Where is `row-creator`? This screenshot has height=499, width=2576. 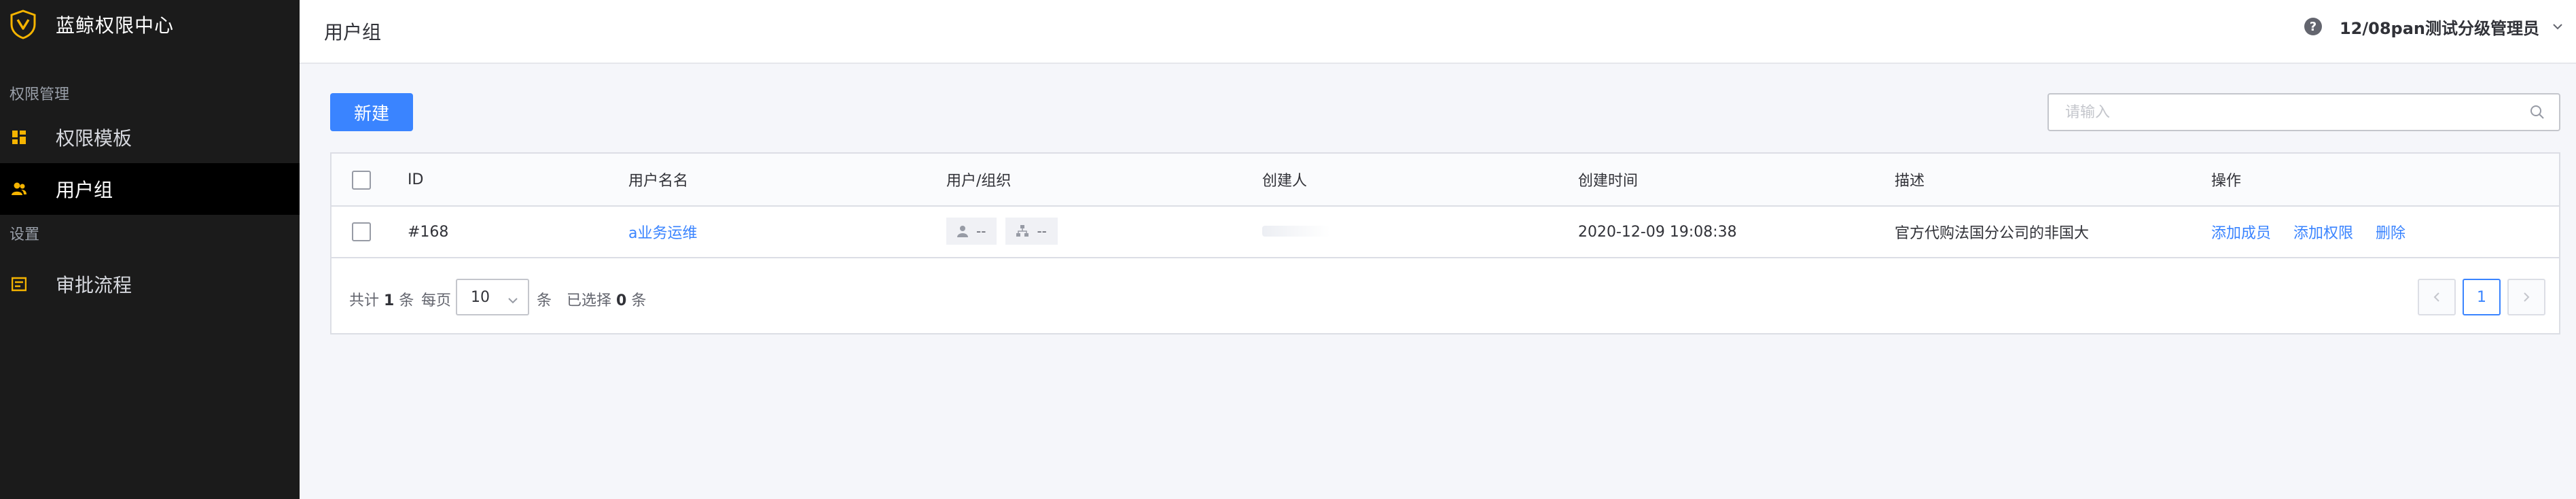 row-creator is located at coordinates (1296, 232).